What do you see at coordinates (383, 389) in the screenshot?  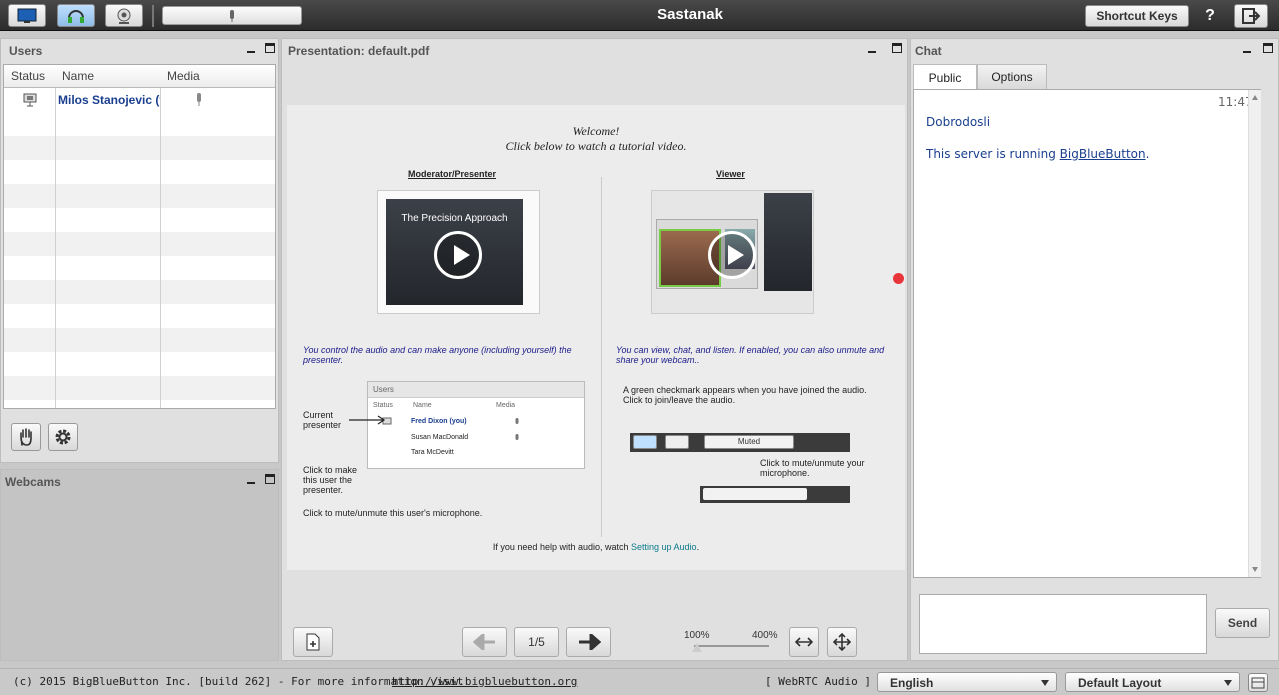 I see `mini-users-title: Users` at bounding box center [383, 389].